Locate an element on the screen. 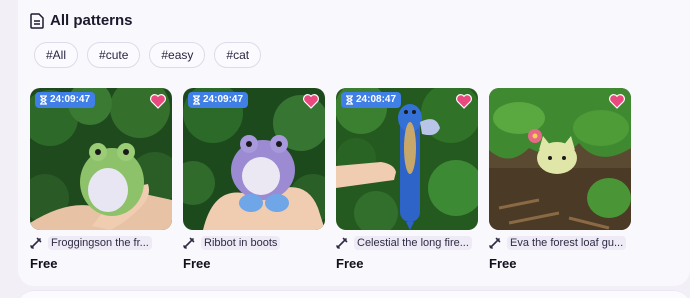 The image size is (690, 298). next-section-card is located at coordinates (354, 294).